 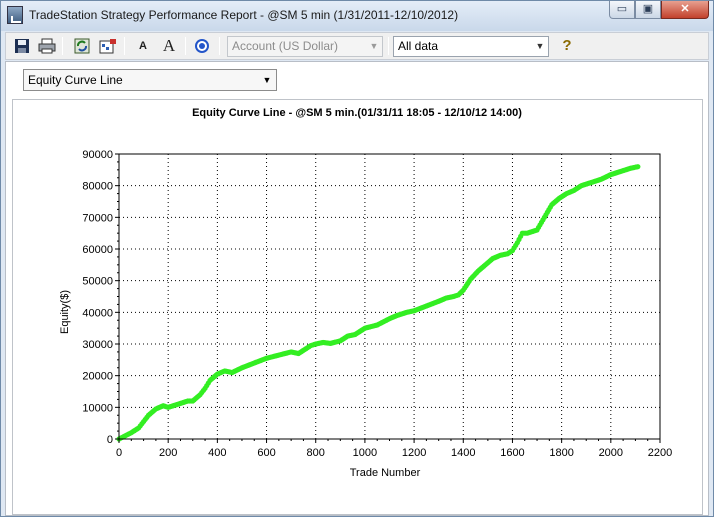 I want to click on x-tick-label: 1000, so click(x=365, y=453).